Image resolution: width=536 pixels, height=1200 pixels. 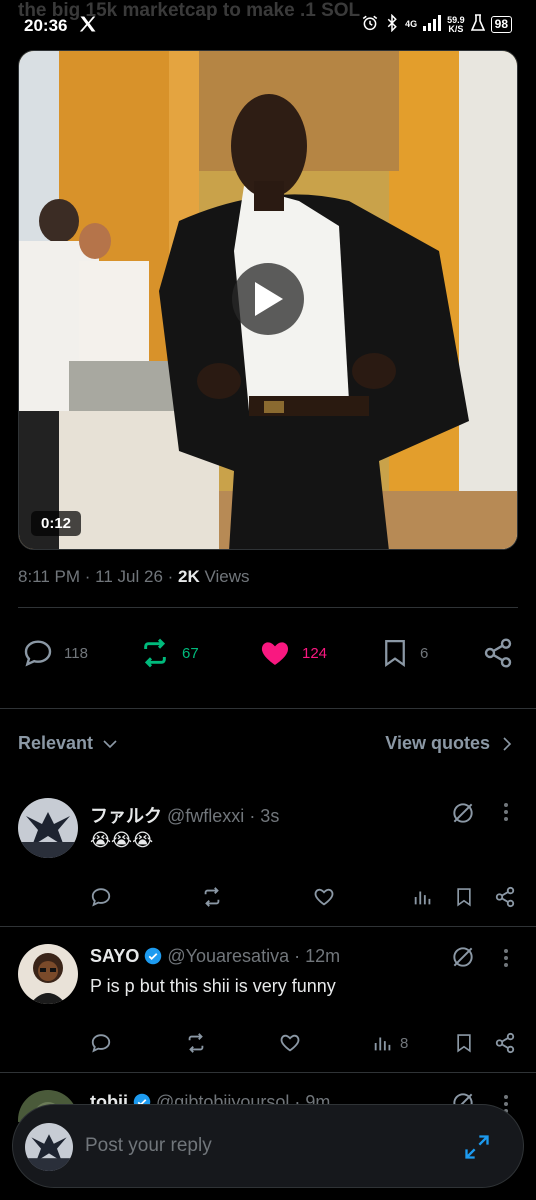 What do you see at coordinates (68, 743) in the screenshot?
I see `sort-dropdown: Relevant` at bounding box center [68, 743].